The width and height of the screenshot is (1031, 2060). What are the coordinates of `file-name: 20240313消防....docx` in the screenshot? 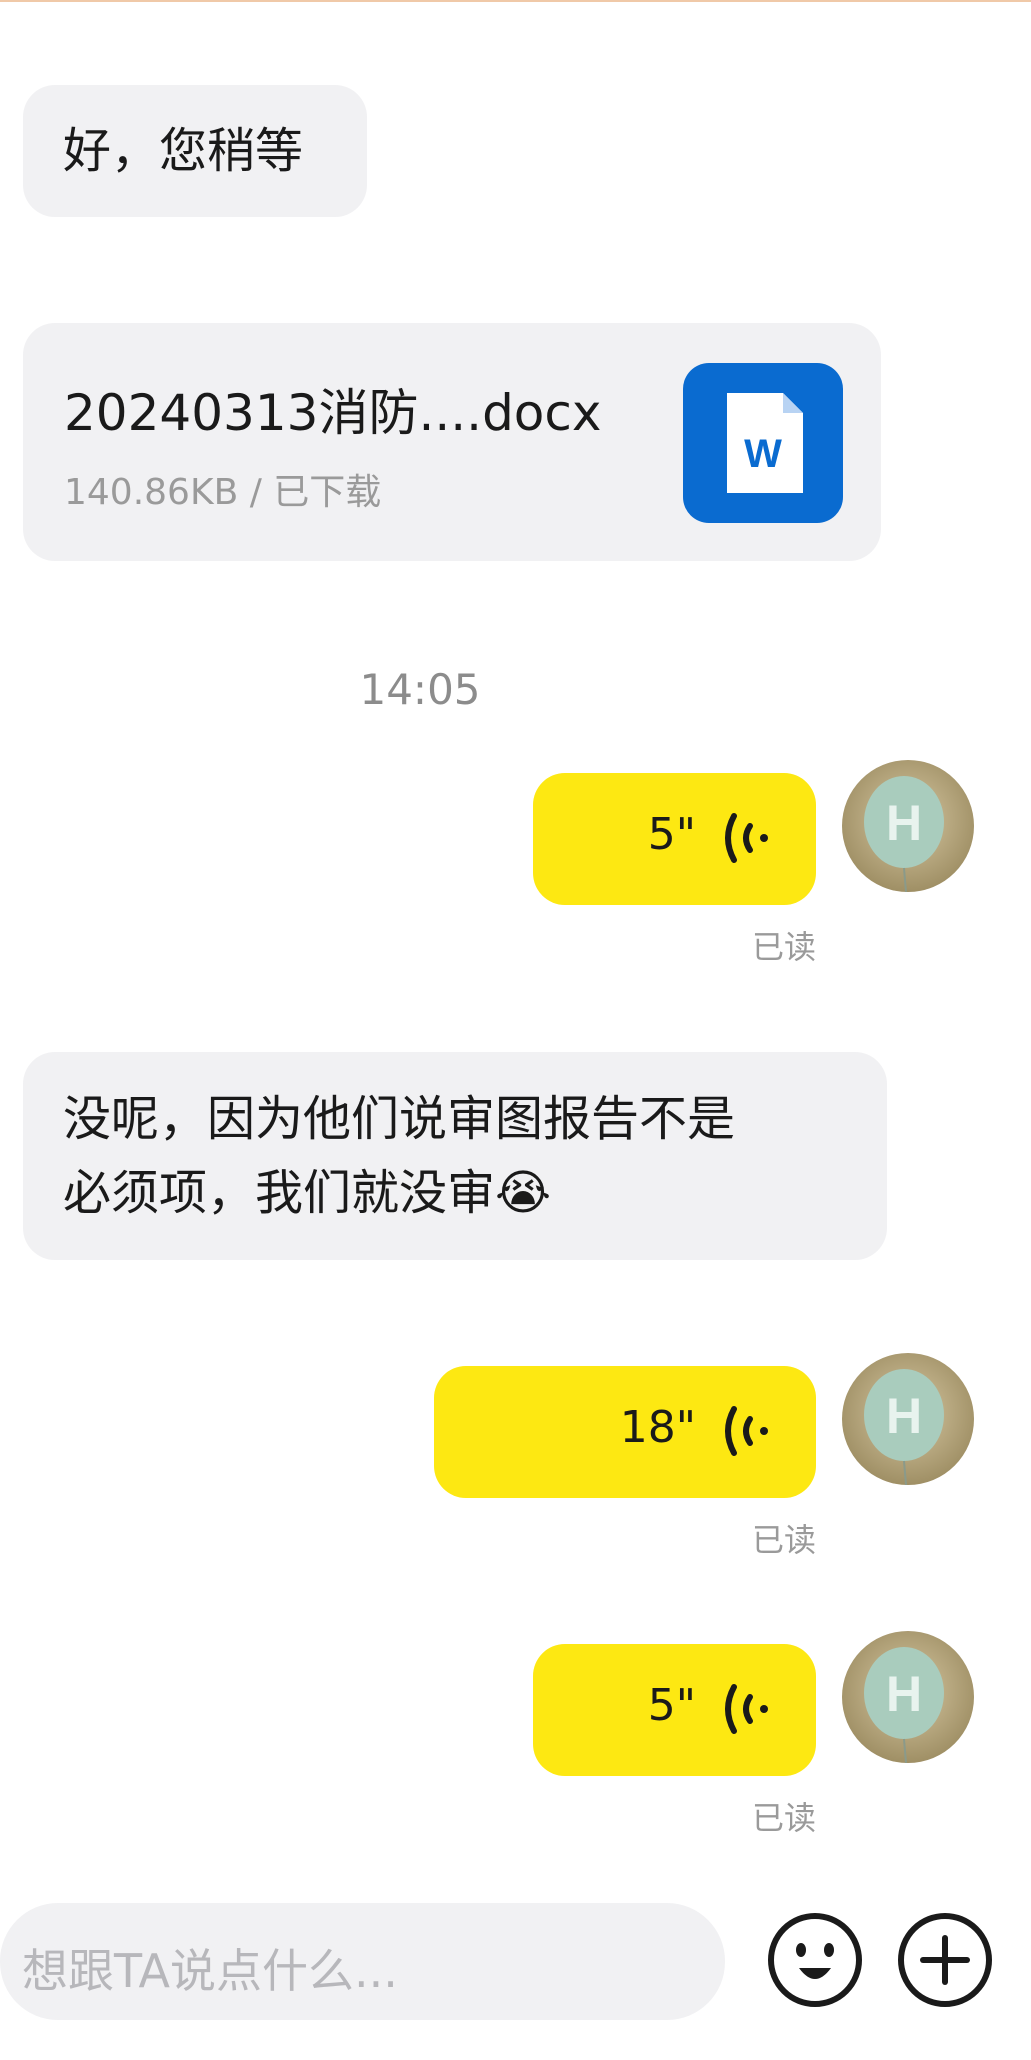 It's located at (333, 413).